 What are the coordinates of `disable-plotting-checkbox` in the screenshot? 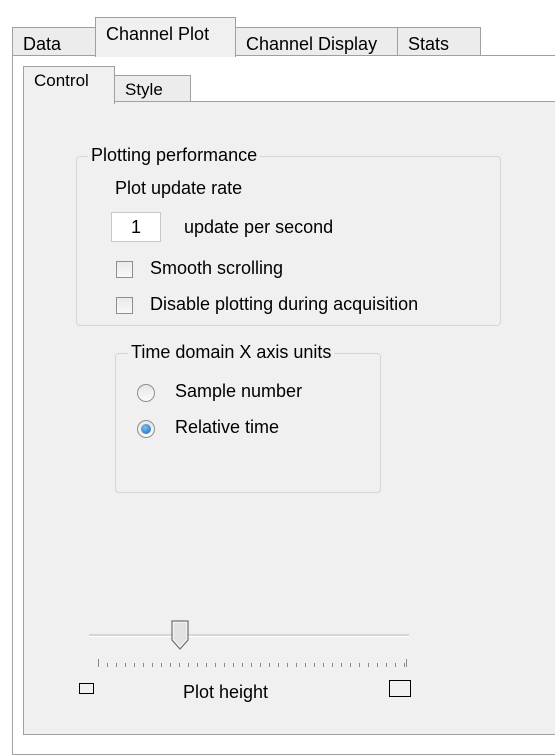 It's located at (124, 305).